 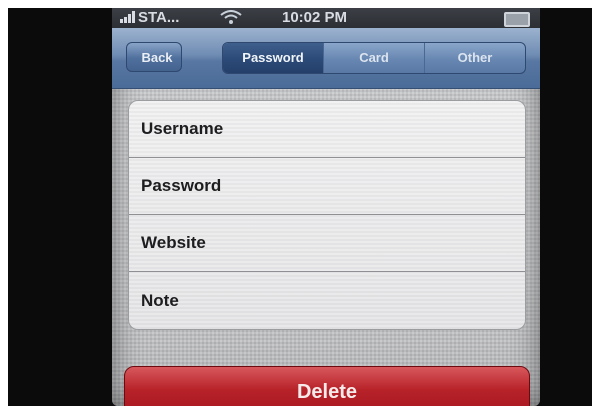 What do you see at coordinates (327, 386) in the screenshot?
I see `delete-button: Delete` at bounding box center [327, 386].